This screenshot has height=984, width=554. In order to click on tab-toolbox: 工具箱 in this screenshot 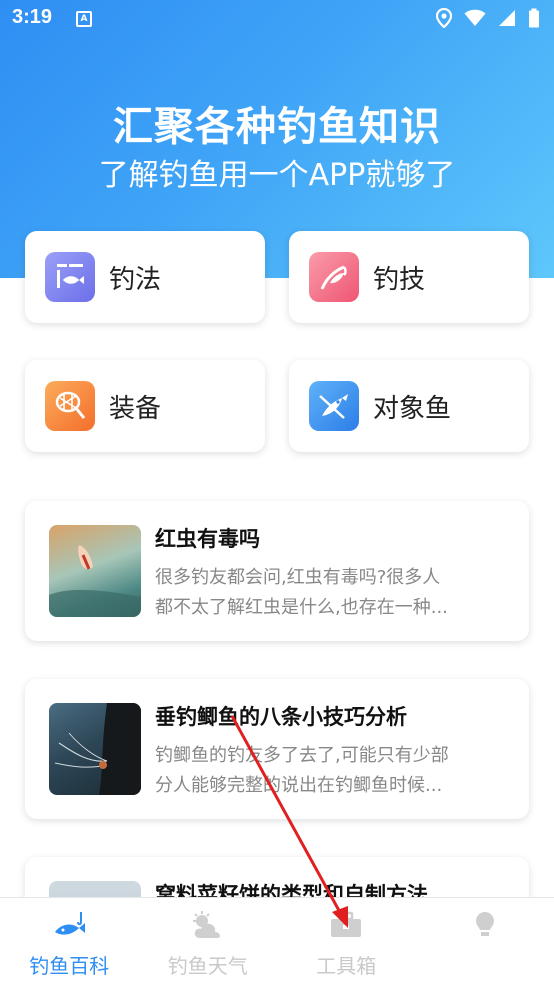, I will do `click(346, 941)`.